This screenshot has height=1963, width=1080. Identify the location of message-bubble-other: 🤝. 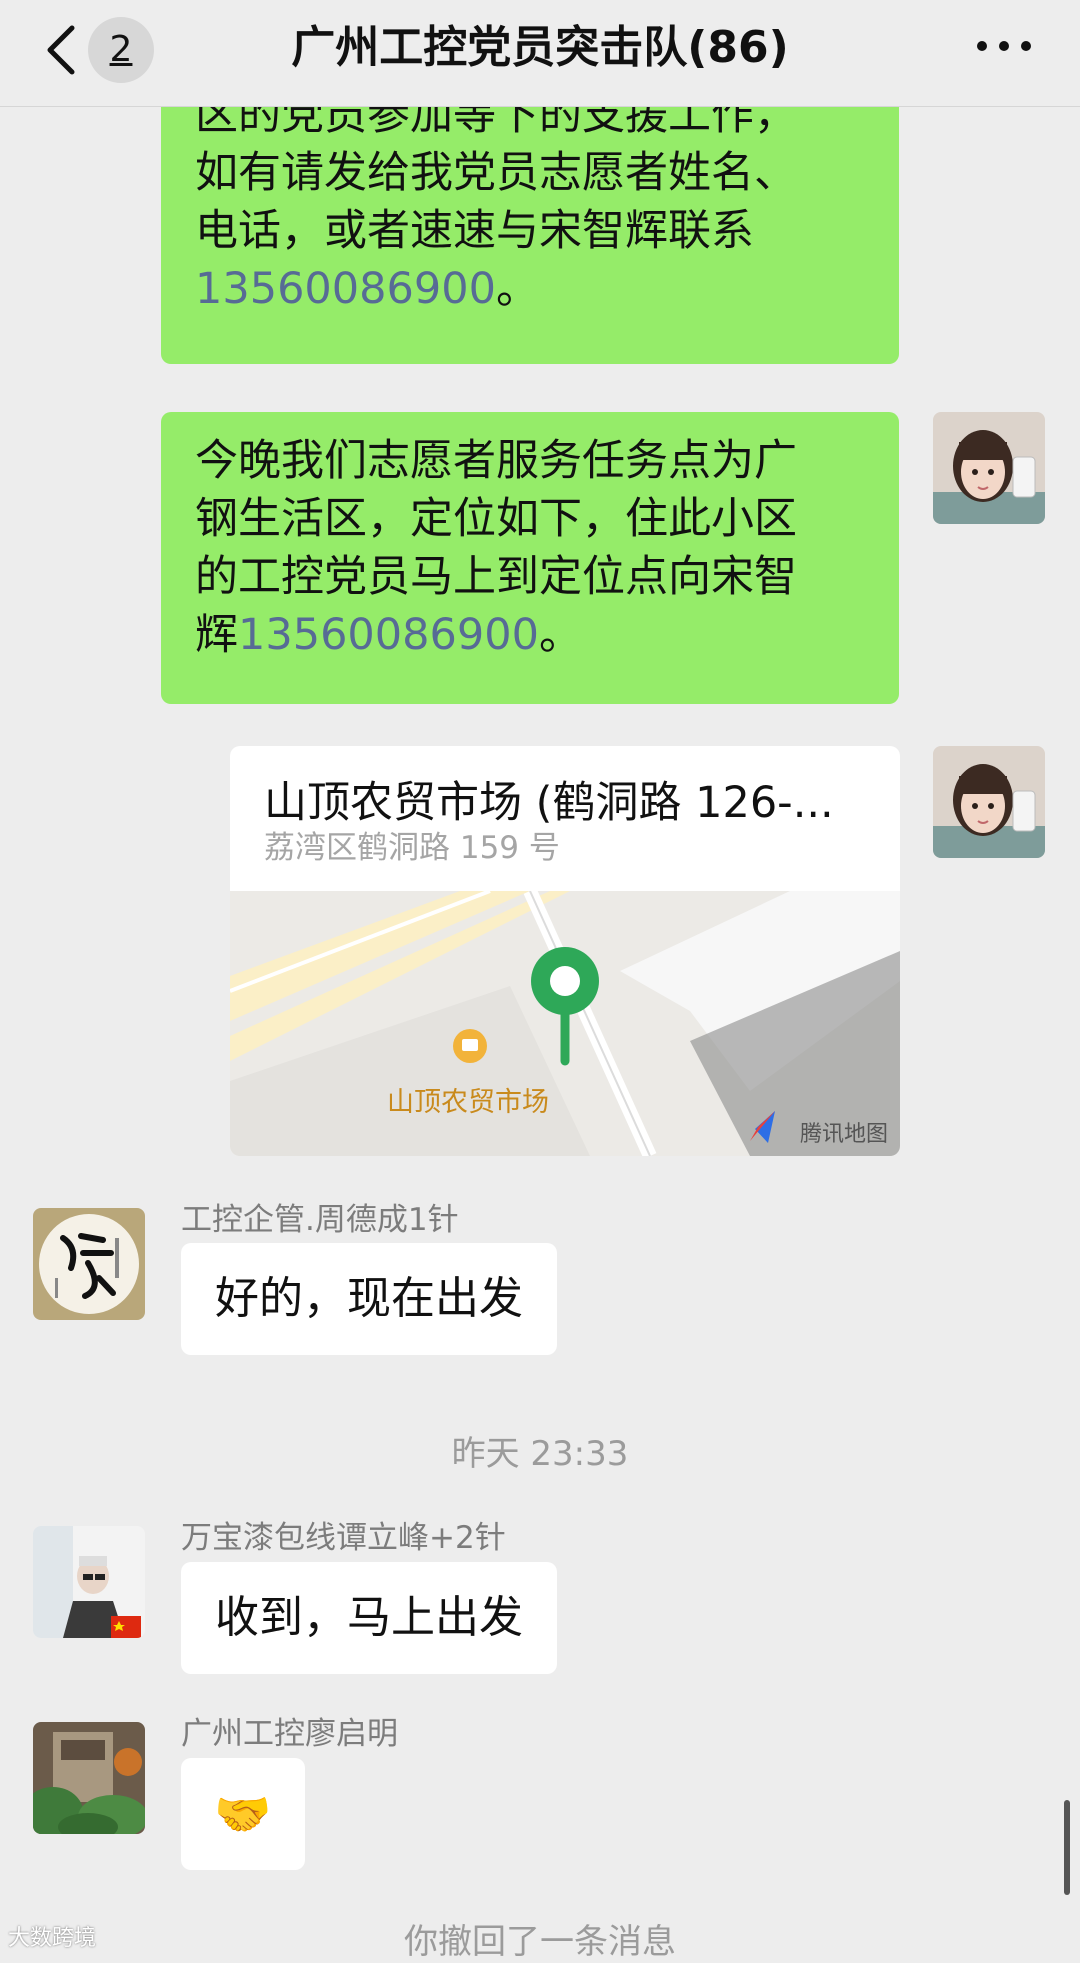
(243, 1814).